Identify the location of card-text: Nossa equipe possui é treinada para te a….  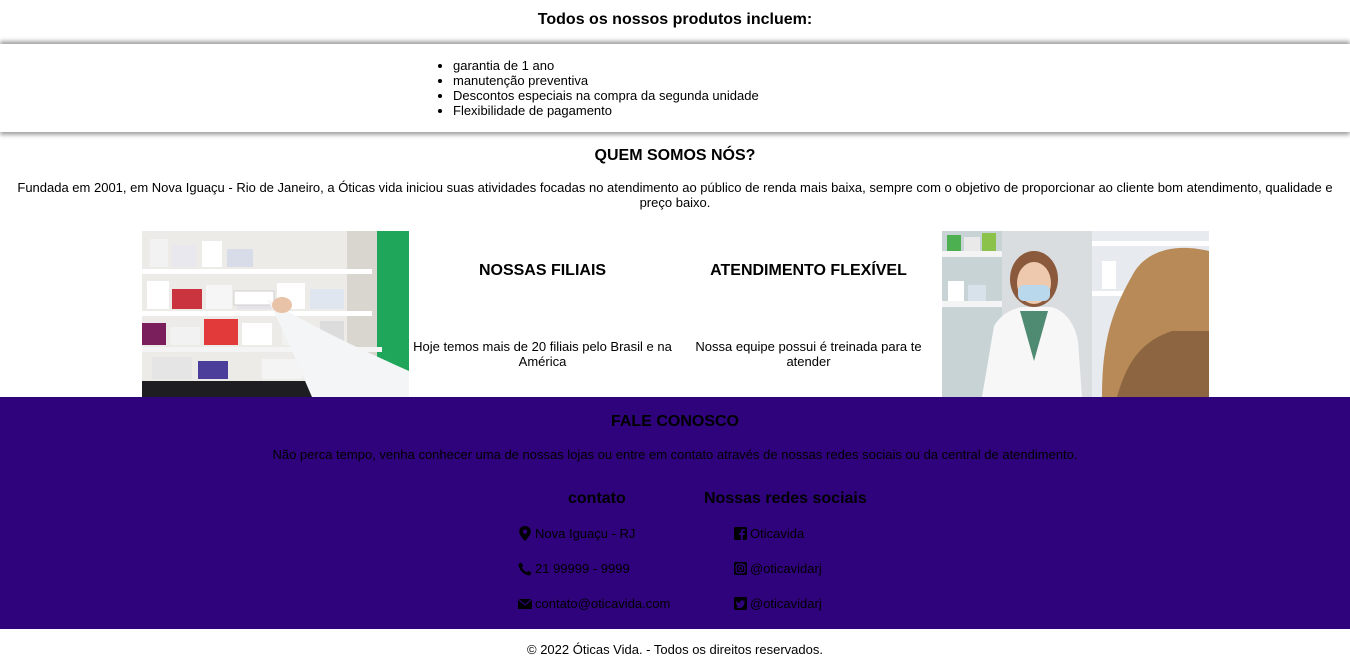
(808, 354).